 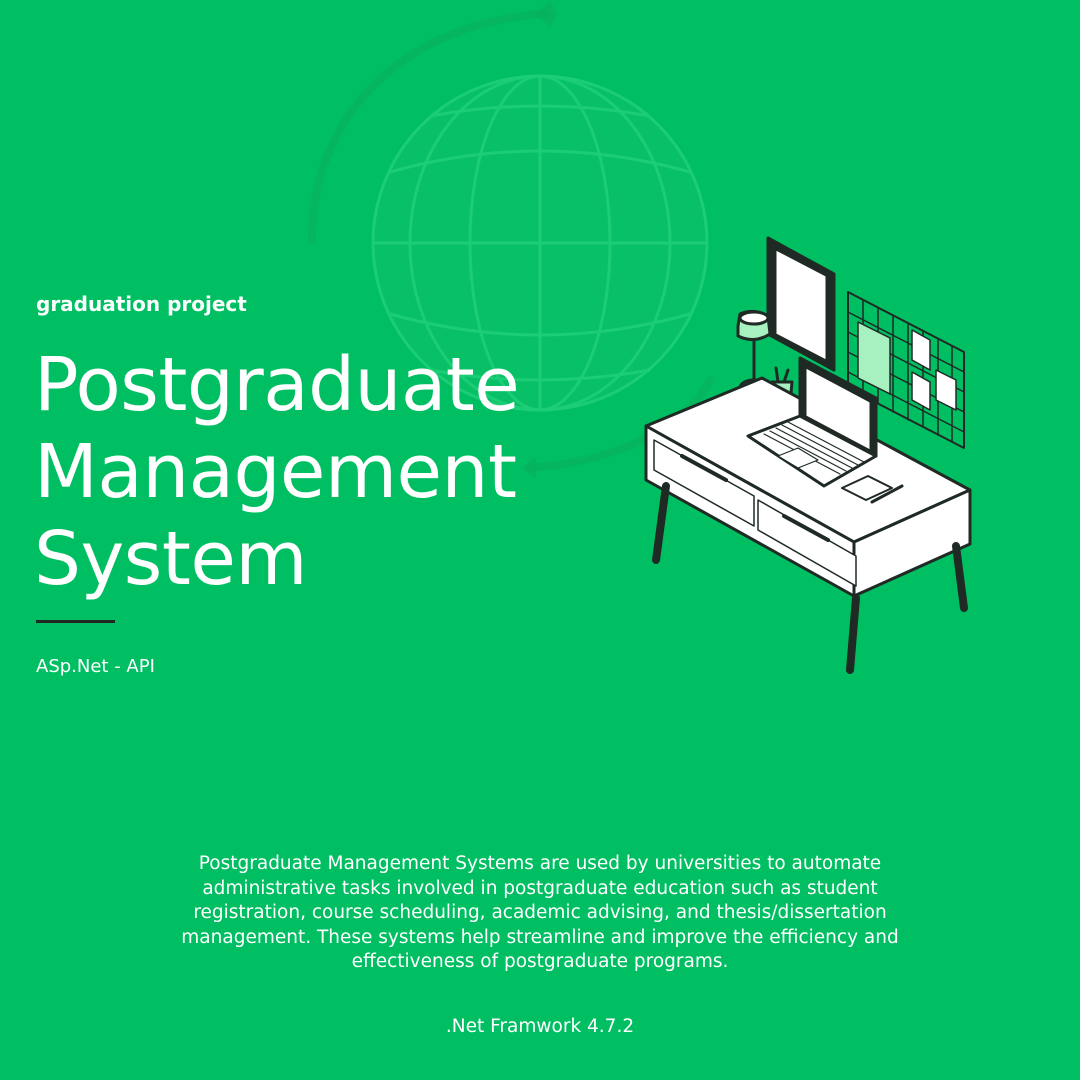 I want to click on eyebrow-label: graduation project, so click(x=141, y=304).